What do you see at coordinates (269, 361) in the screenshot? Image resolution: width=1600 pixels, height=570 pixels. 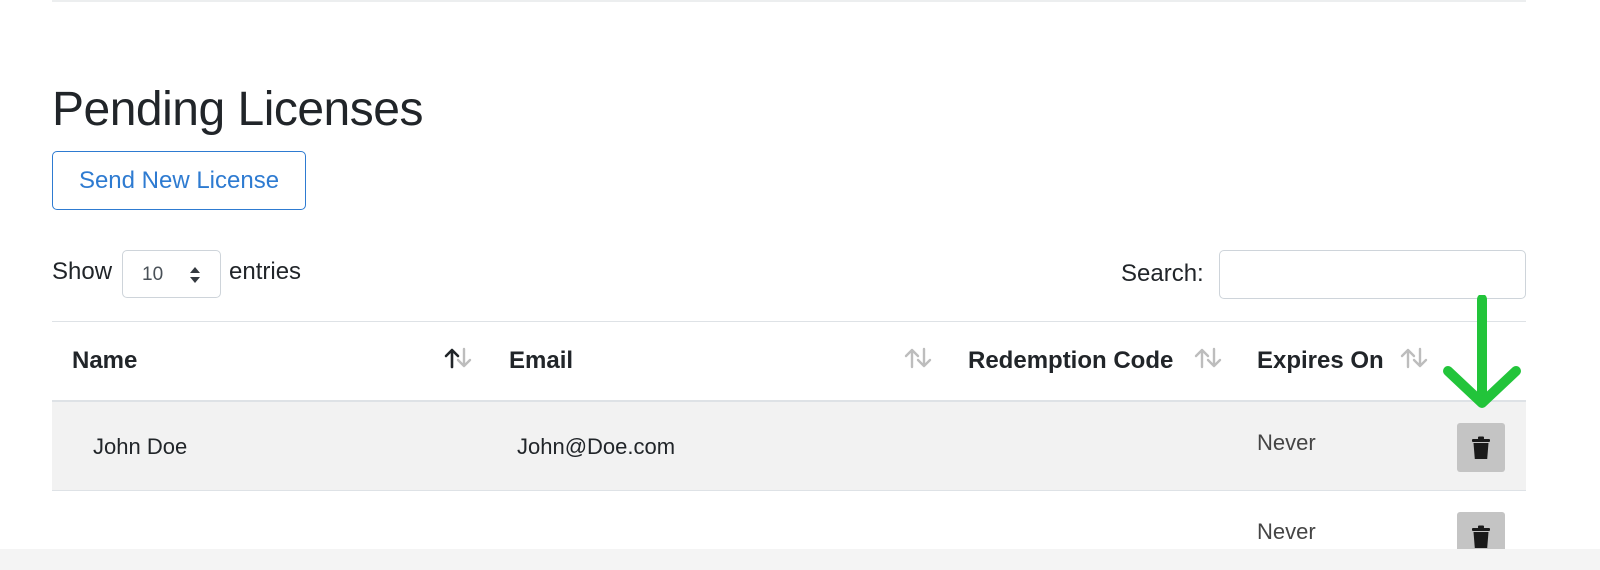 I see `column-header-name: Name` at bounding box center [269, 361].